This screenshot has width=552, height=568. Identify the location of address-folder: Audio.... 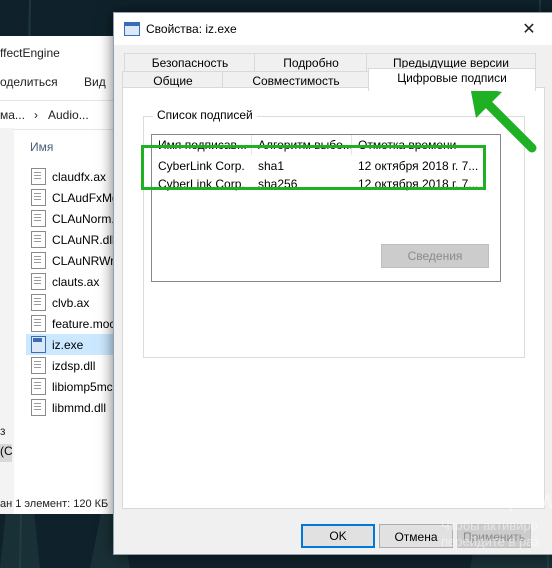
(68, 115).